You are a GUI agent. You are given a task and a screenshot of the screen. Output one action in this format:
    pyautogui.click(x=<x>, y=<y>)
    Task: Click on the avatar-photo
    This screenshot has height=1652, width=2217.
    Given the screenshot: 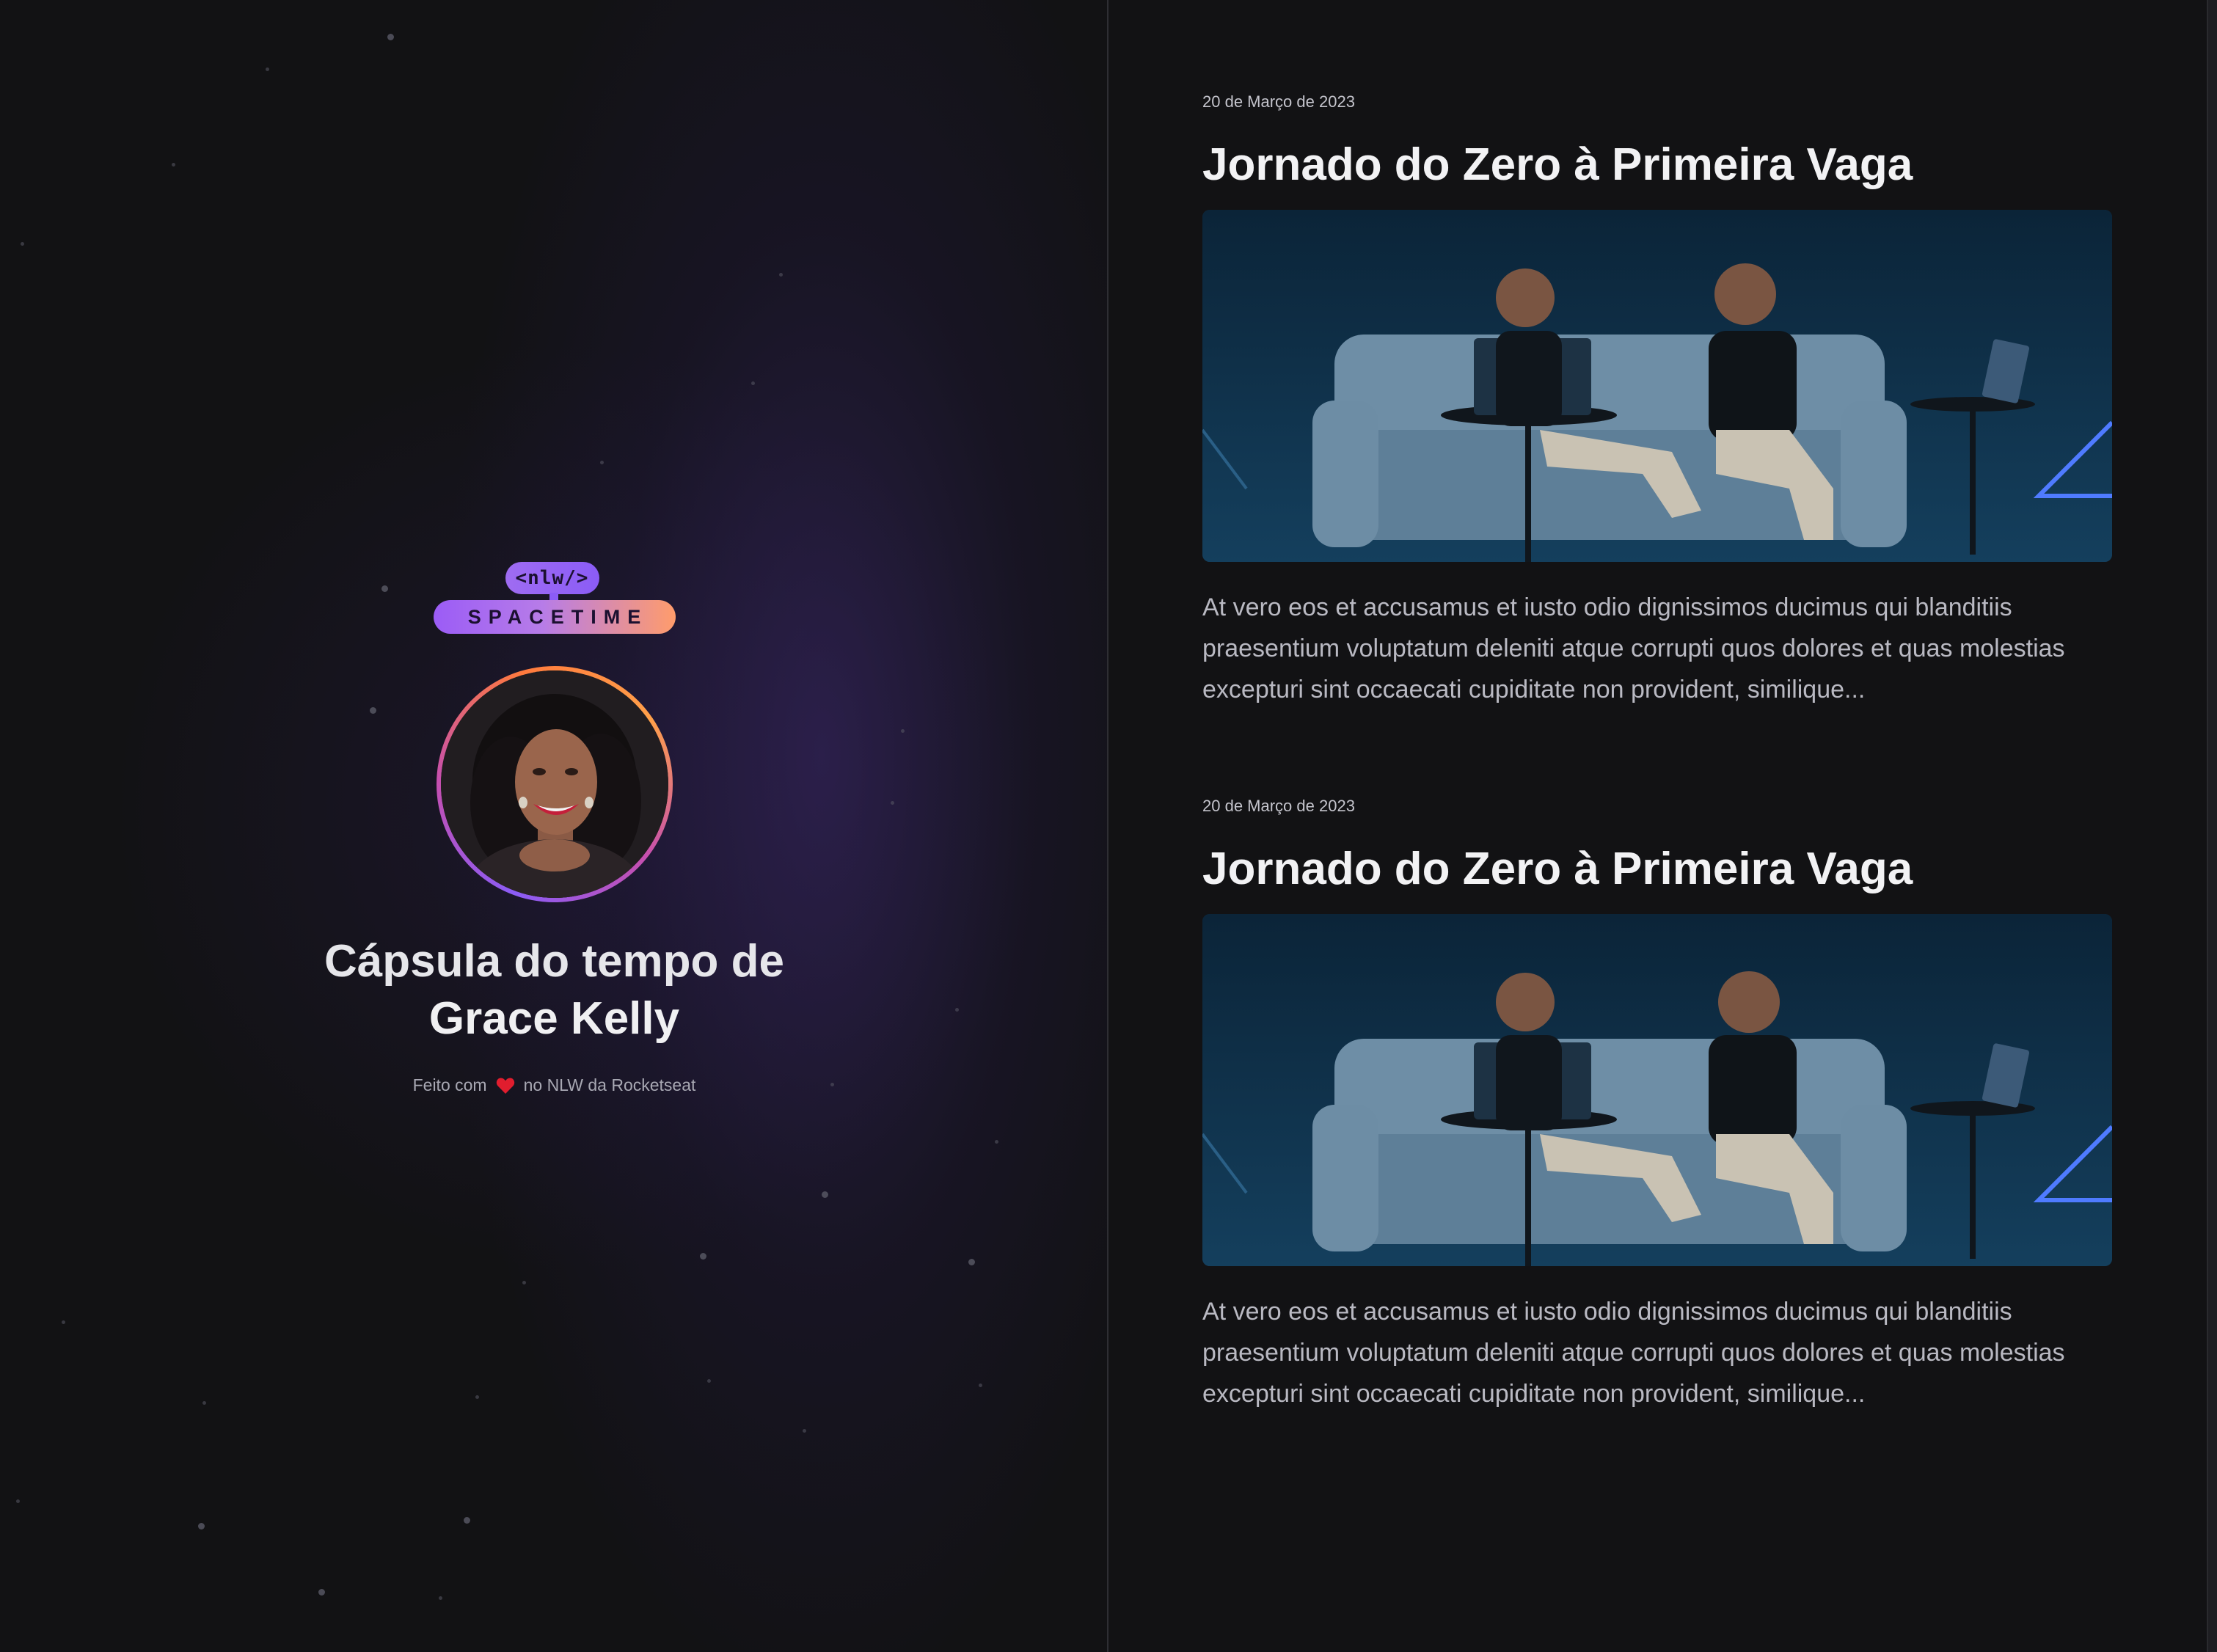 What is the action you would take?
    pyautogui.click(x=554, y=784)
    